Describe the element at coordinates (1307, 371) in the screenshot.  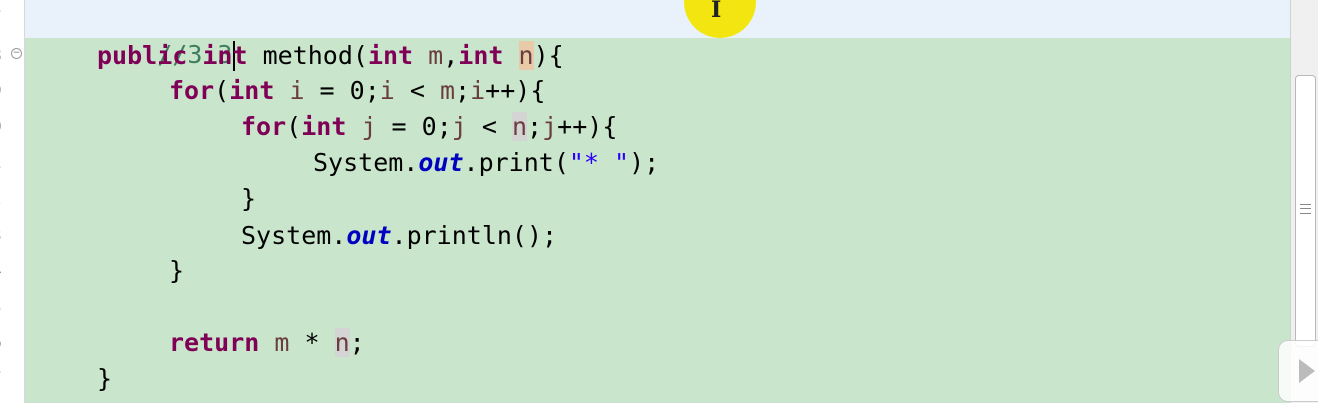
I see `play-icon` at that location.